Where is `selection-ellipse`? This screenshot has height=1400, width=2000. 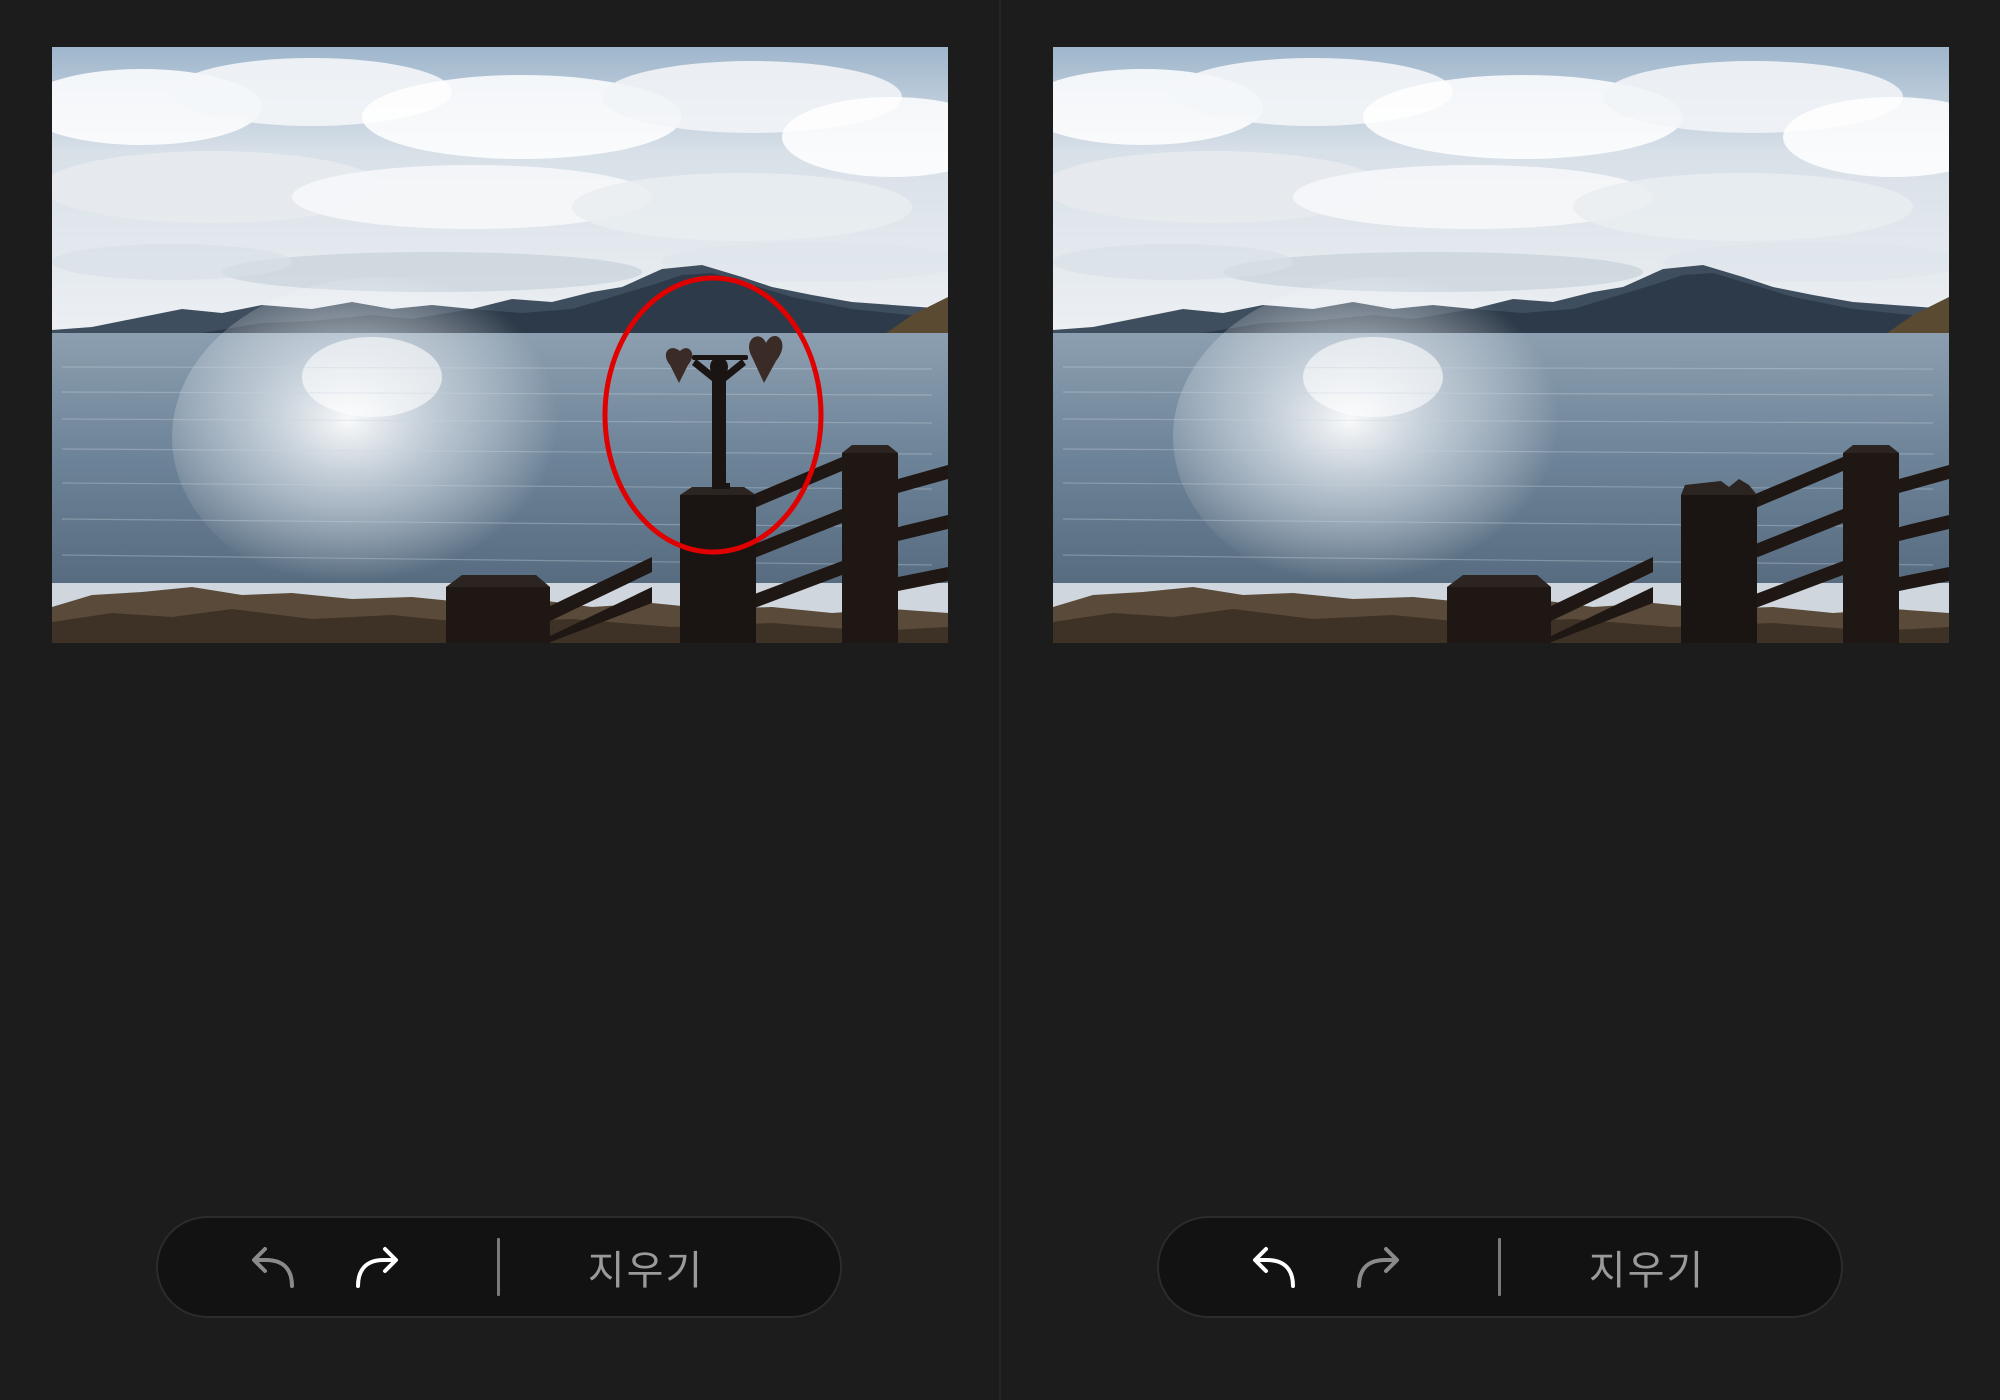
selection-ellipse is located at coordinates (713, 415).